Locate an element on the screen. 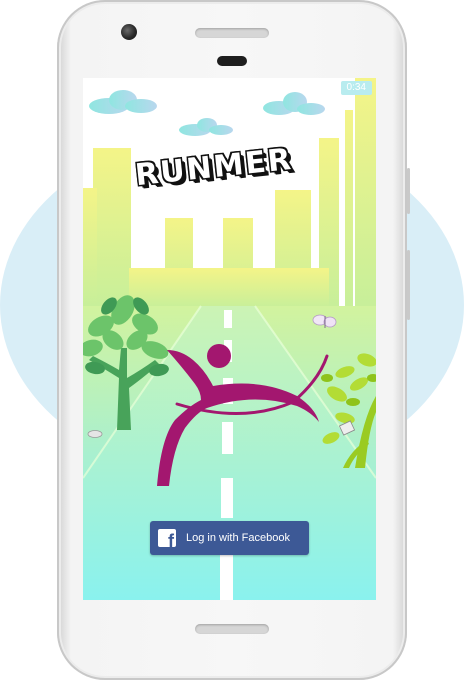 The image size is (464, 680). front-camera is located at coordinates (129, 32).